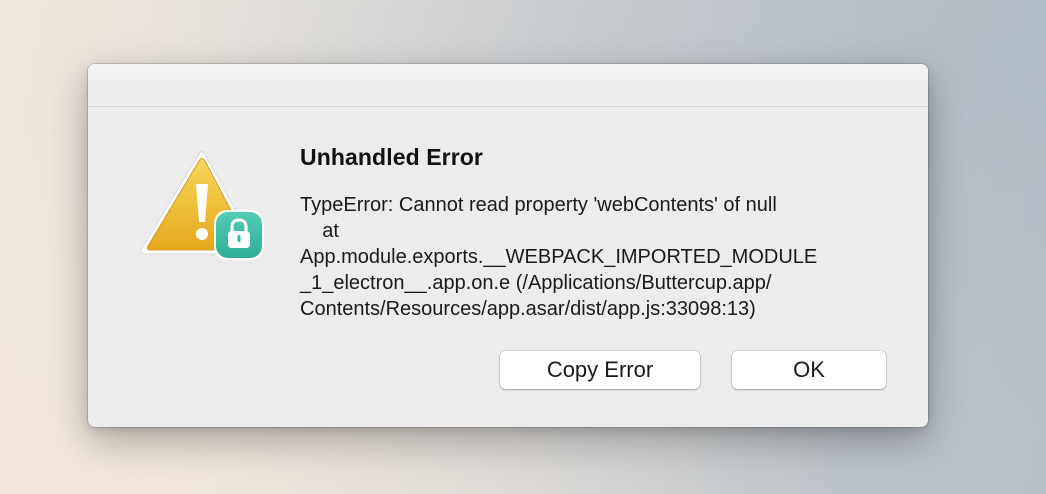 Image resolution: width=1046 pixels, height=494 pixels. What do you see at coordinates (600, 370) in the screenshot?
I see `copy-error-button: Copy Error` at bounding box center [600, 370].